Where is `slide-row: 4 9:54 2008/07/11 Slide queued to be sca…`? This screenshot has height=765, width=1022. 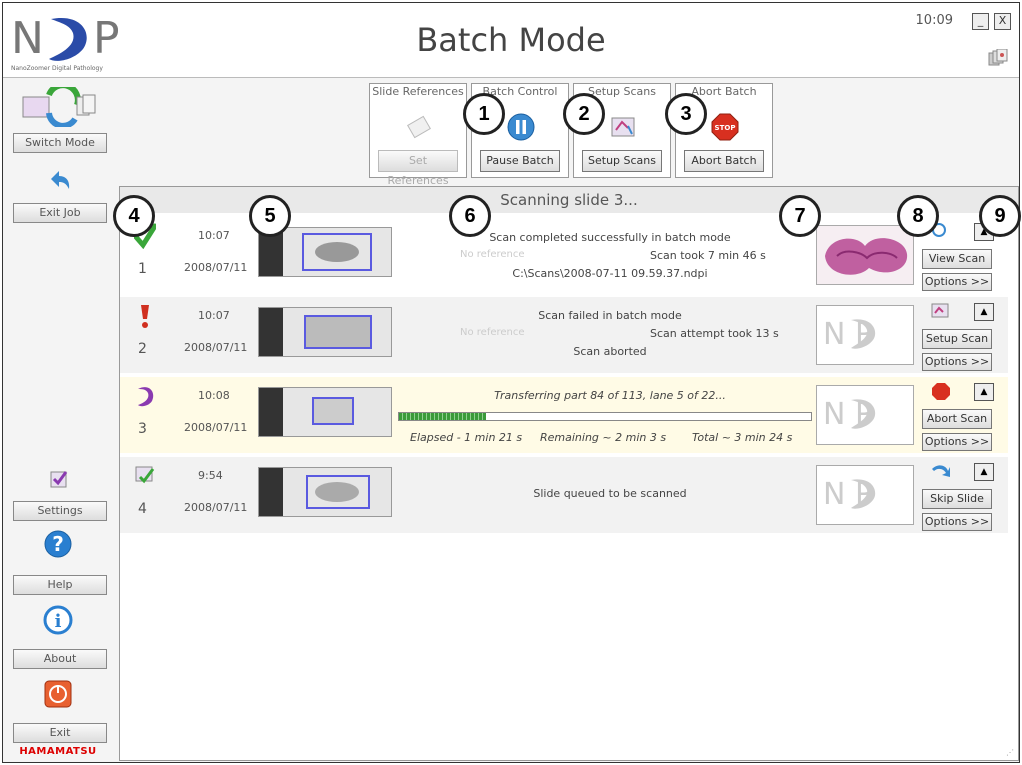 slide-row: 4 9:54 2008/07/11 Slide queued to be sca… is located at coordinates (564, 495).